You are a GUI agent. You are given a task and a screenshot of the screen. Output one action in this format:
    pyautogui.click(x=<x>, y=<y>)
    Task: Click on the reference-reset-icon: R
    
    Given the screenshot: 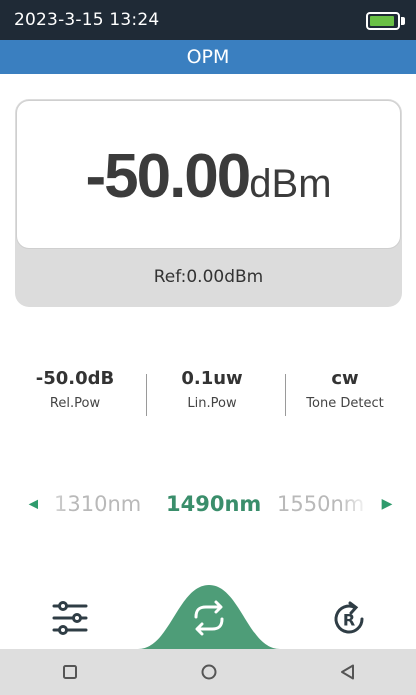 What is the action you would take?
    pyautogui.click(x=349, y=619)
    